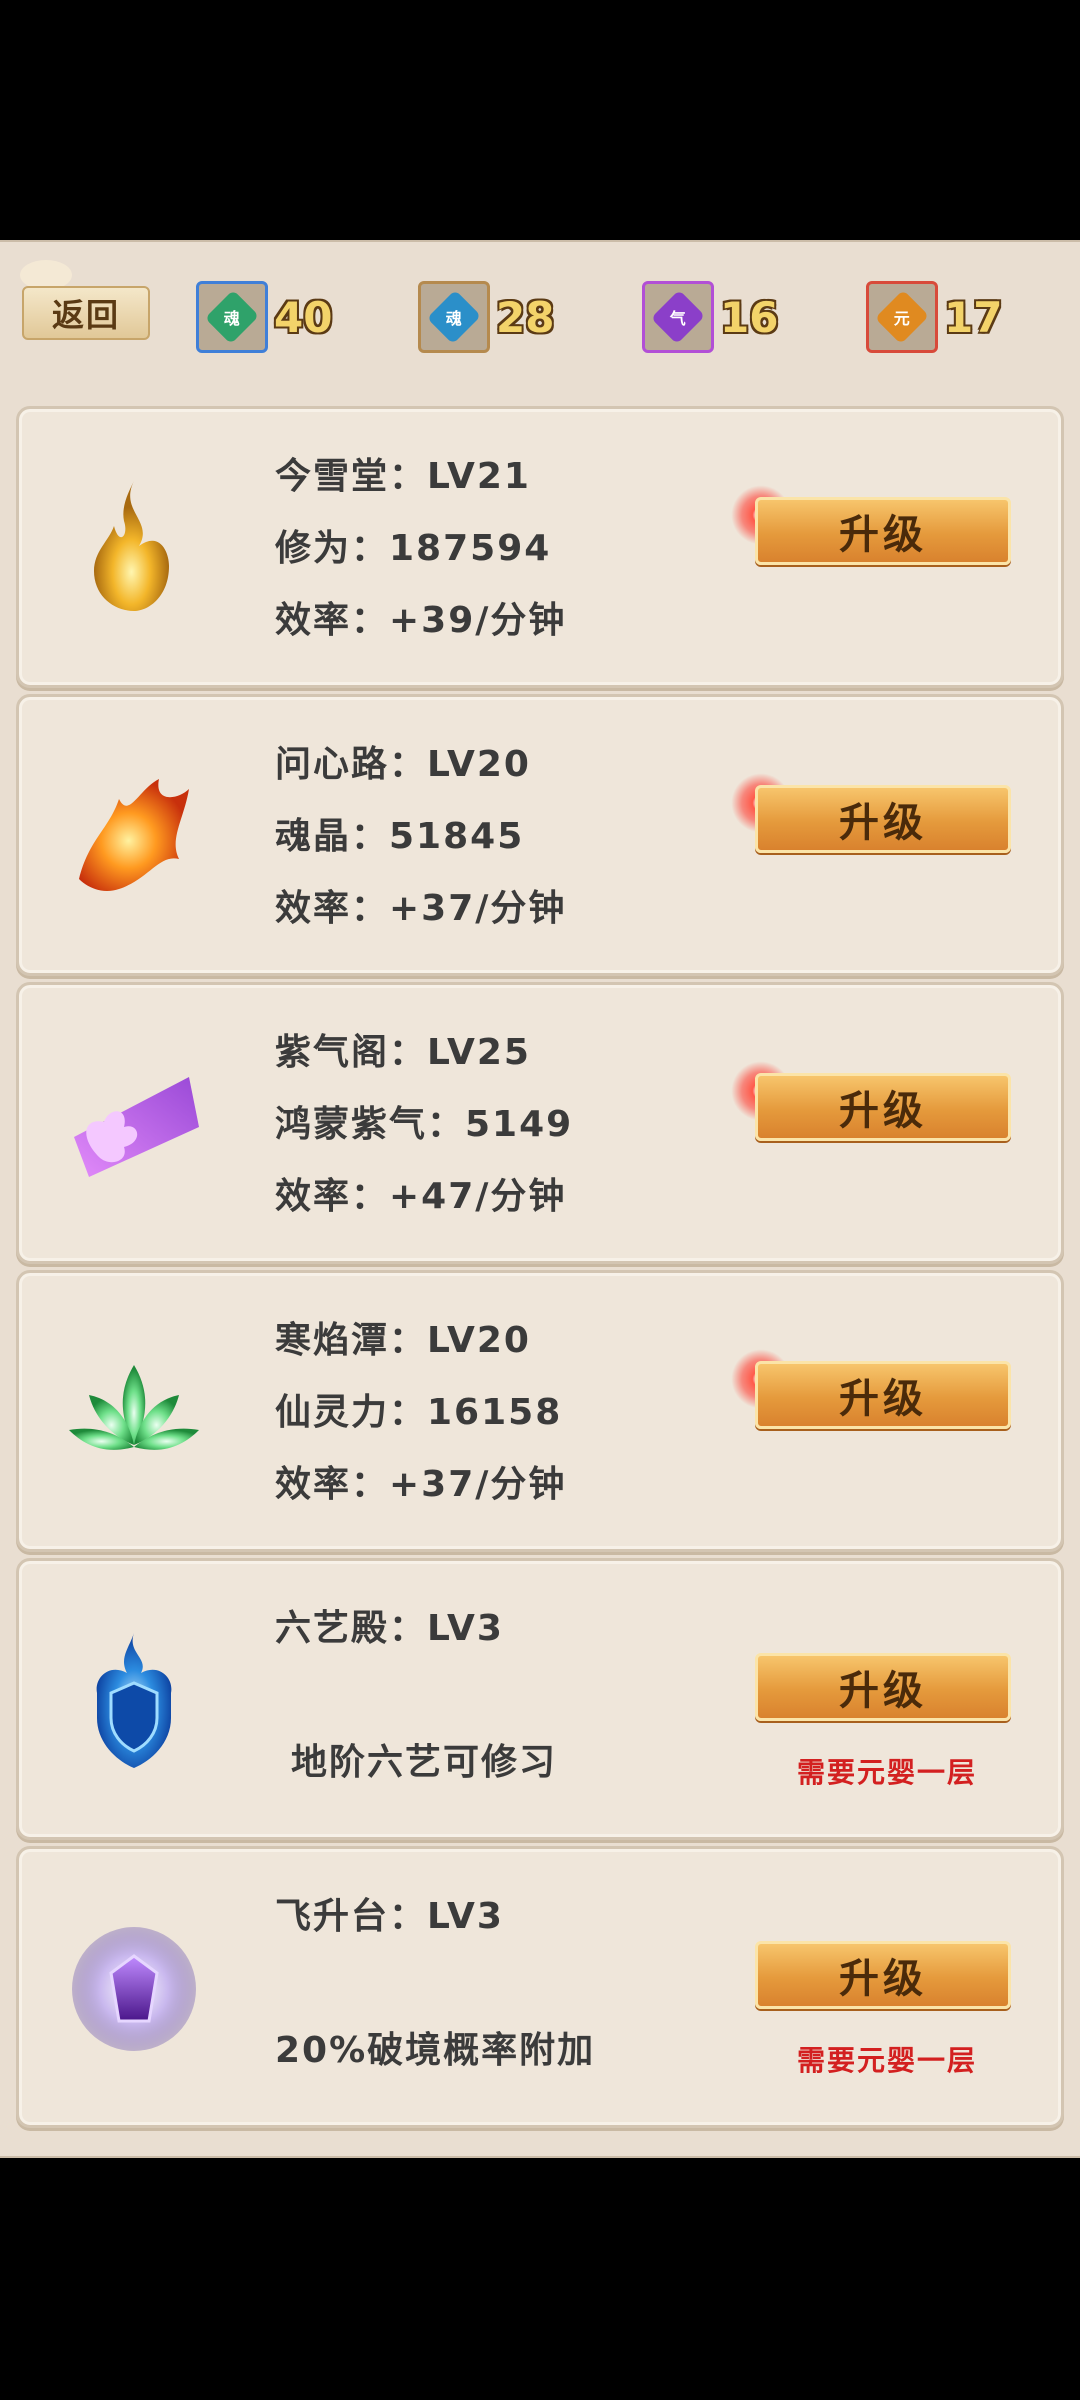 This screenshot has width=1080, height=2400. Describe the element at coordinates (134, 1989) in the screenshot. I see `purple-crystal-icon` at that location.